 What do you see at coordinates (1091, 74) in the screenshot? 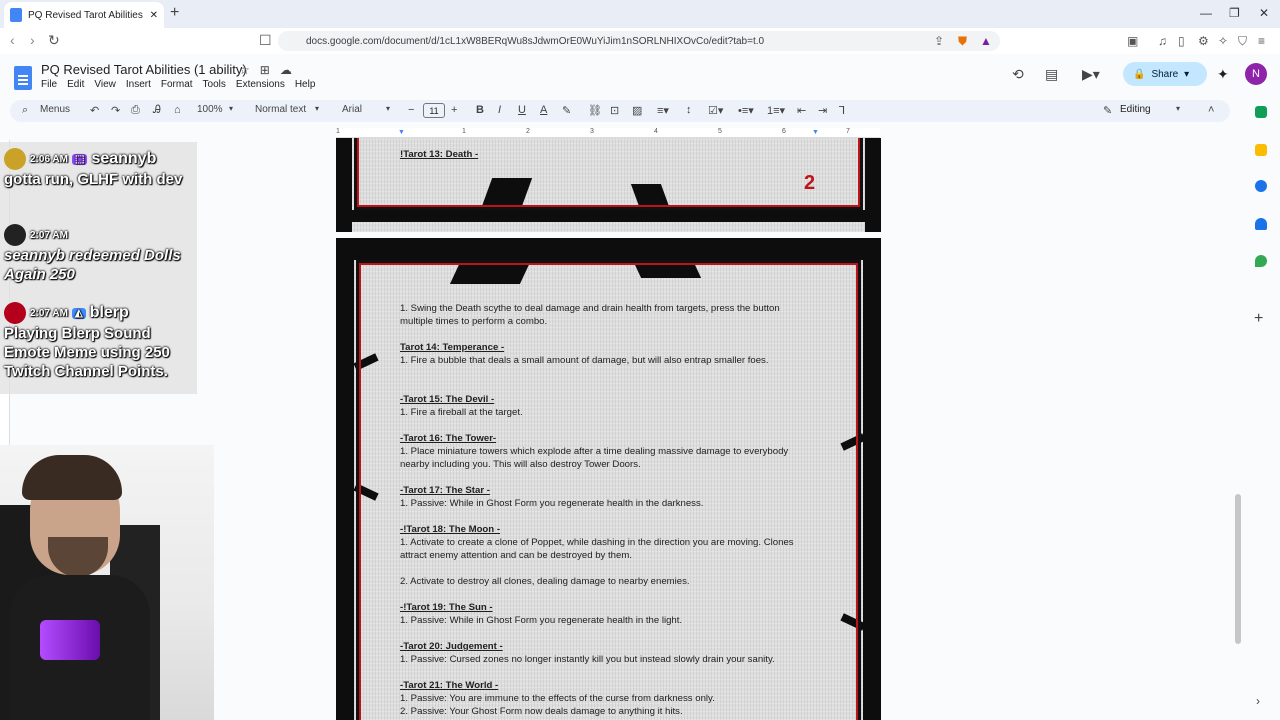
I see `meet-icon: ▶▾` at bounding box center [1091, 74].